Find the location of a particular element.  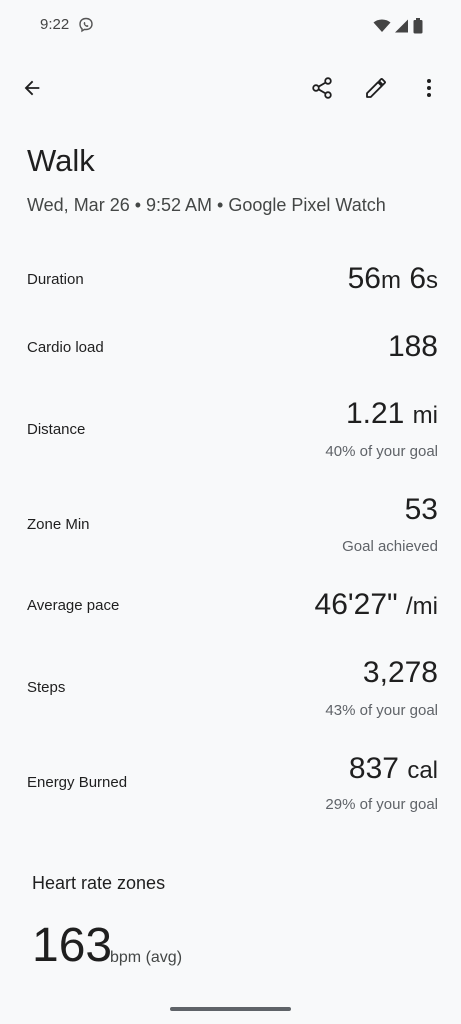

share-button is located at coordinates (322, 88).